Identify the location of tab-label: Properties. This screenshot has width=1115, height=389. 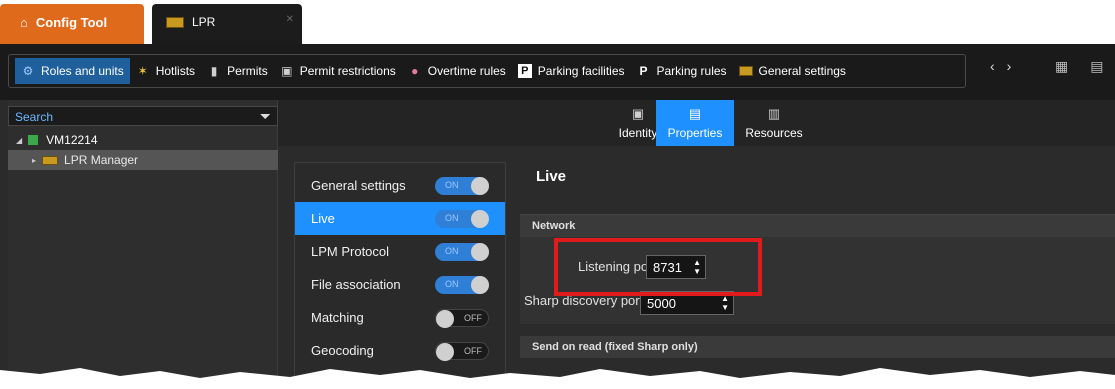
(695, 133).